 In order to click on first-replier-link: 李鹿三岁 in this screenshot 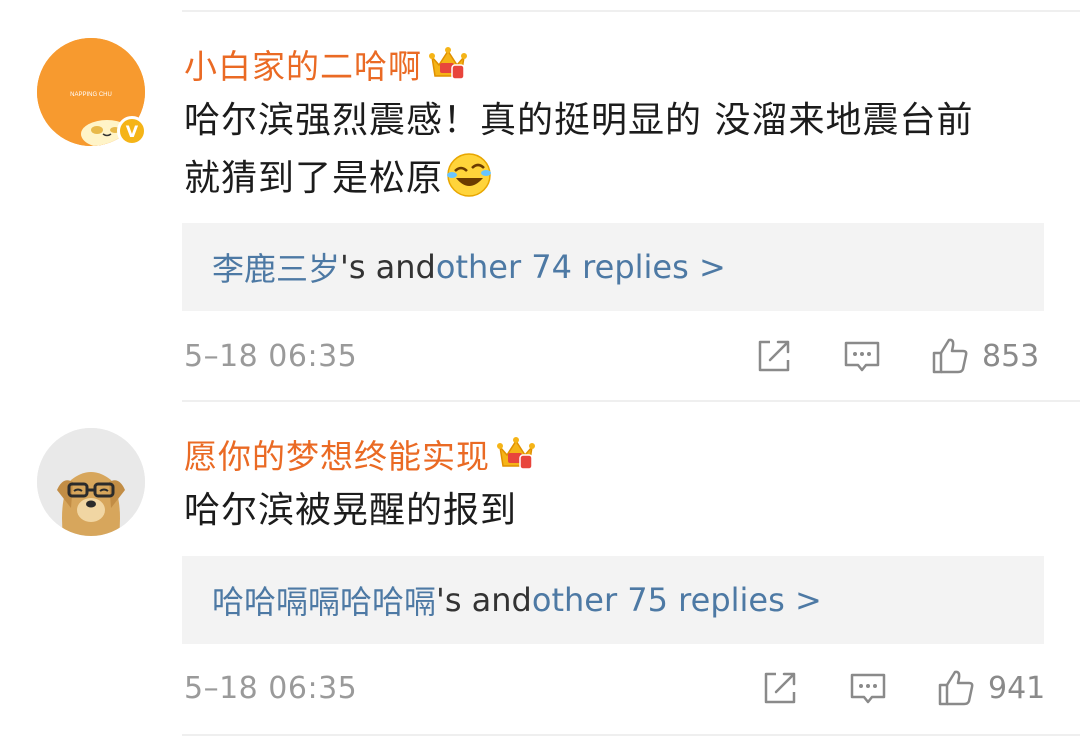, I will do `click(276, 267)`.